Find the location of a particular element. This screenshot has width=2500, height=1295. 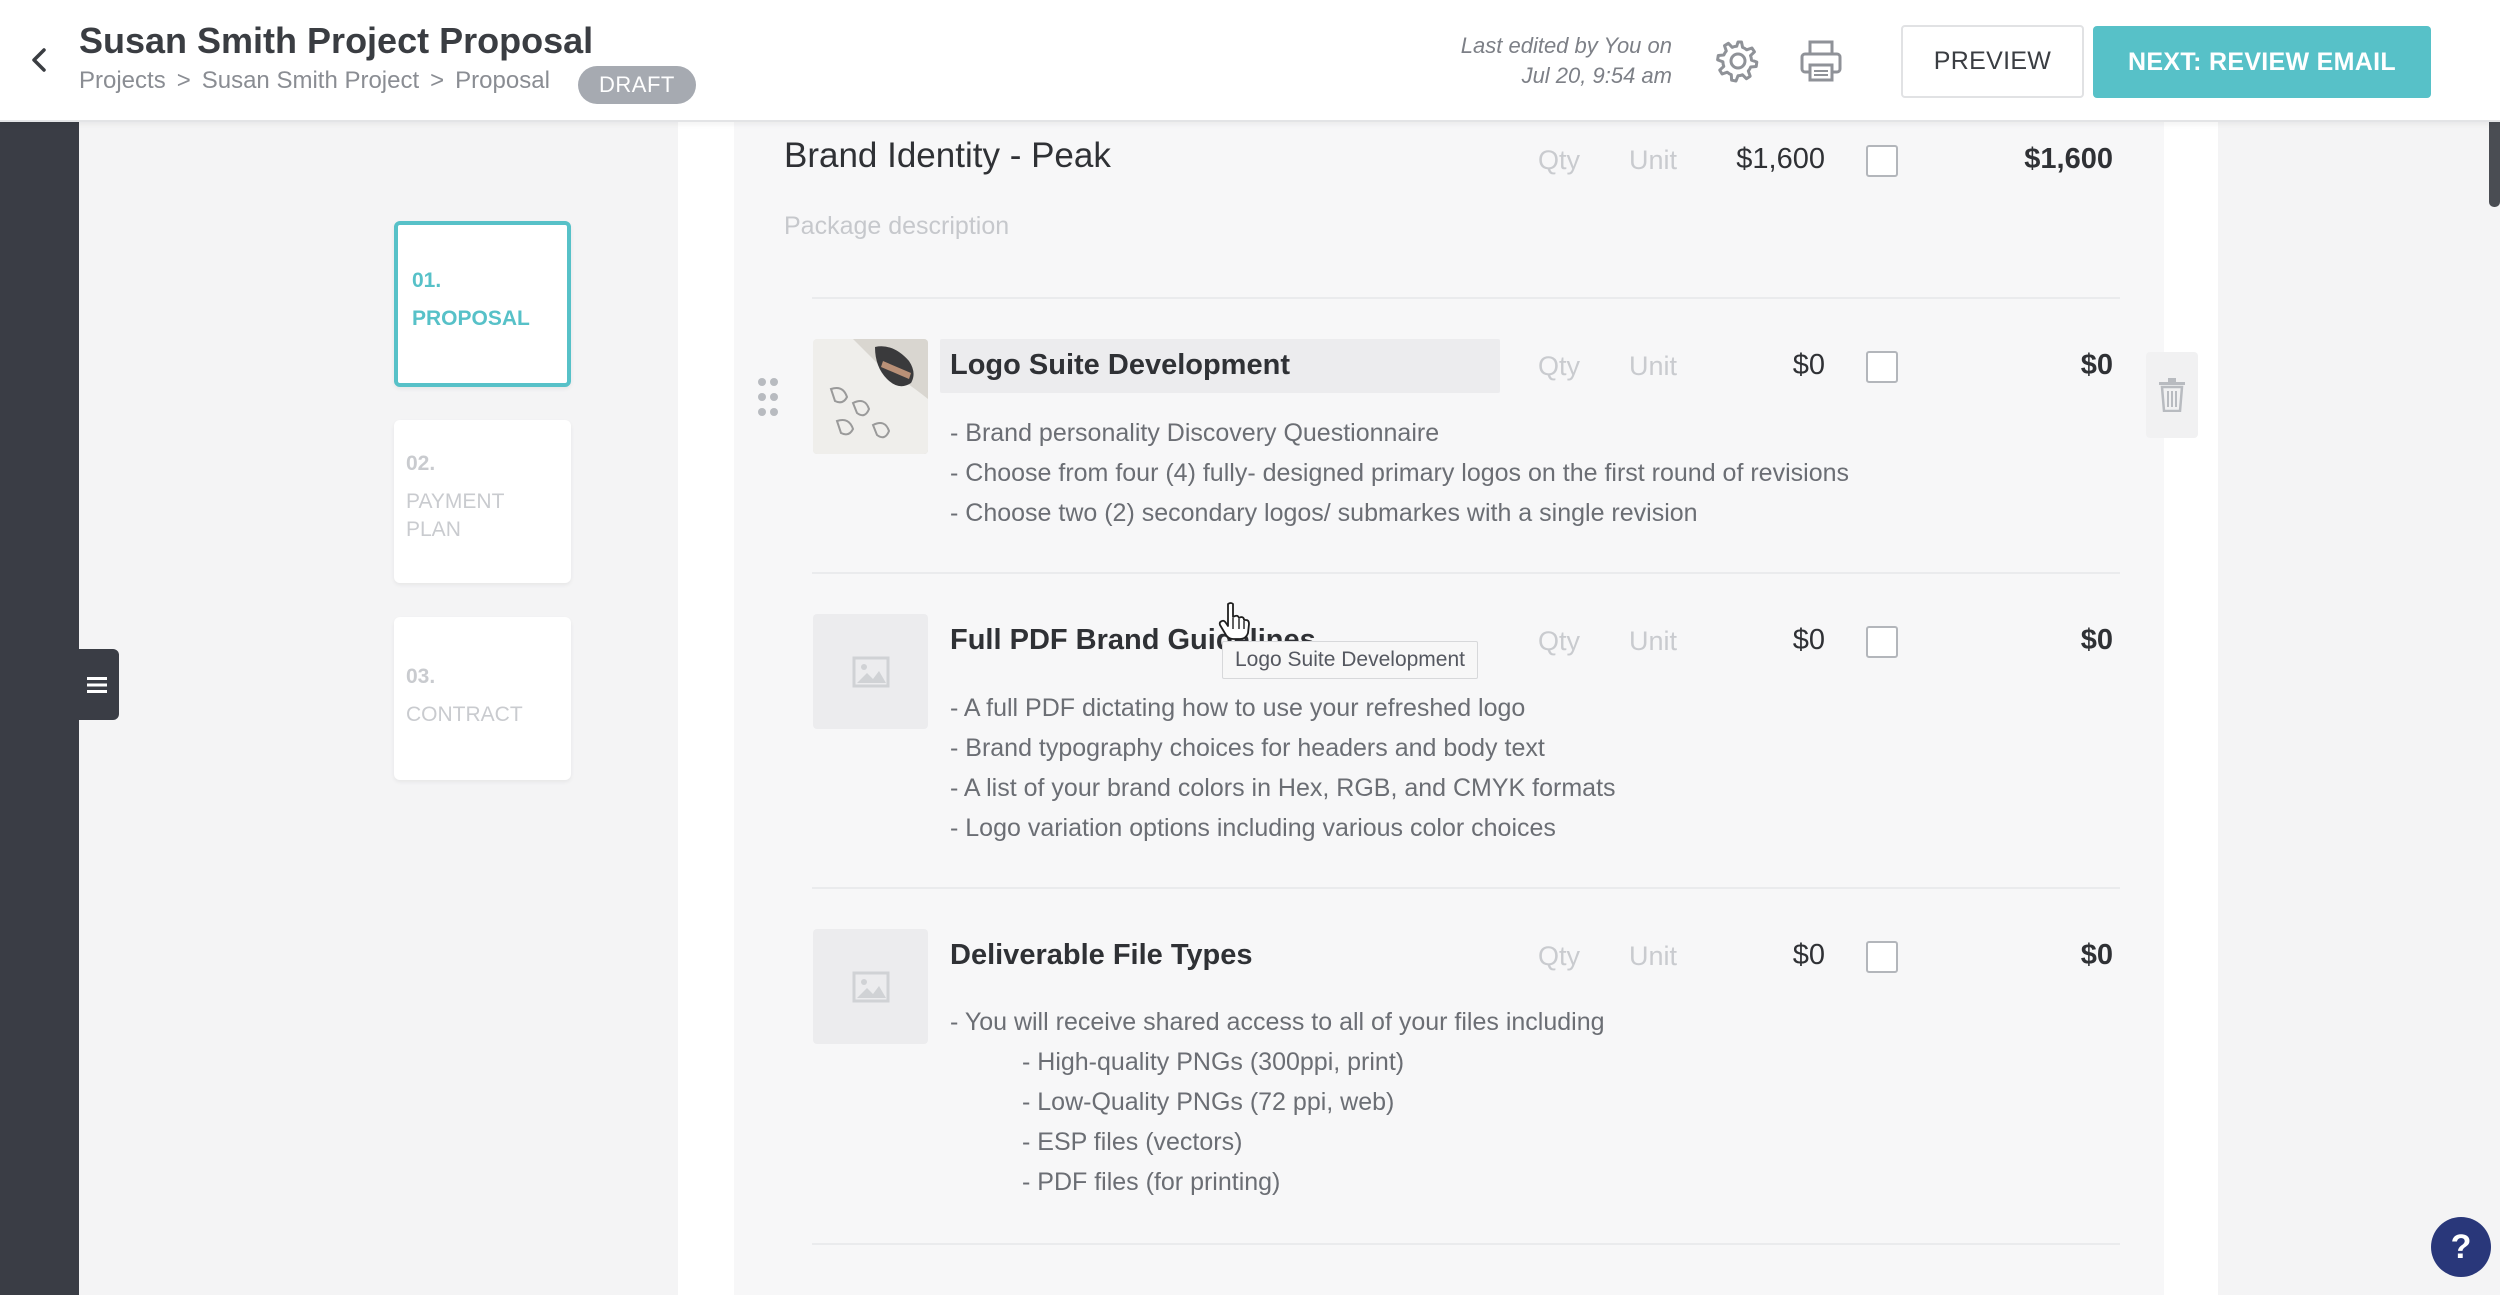

step-number: 02. is located at coordinates (421, 463).